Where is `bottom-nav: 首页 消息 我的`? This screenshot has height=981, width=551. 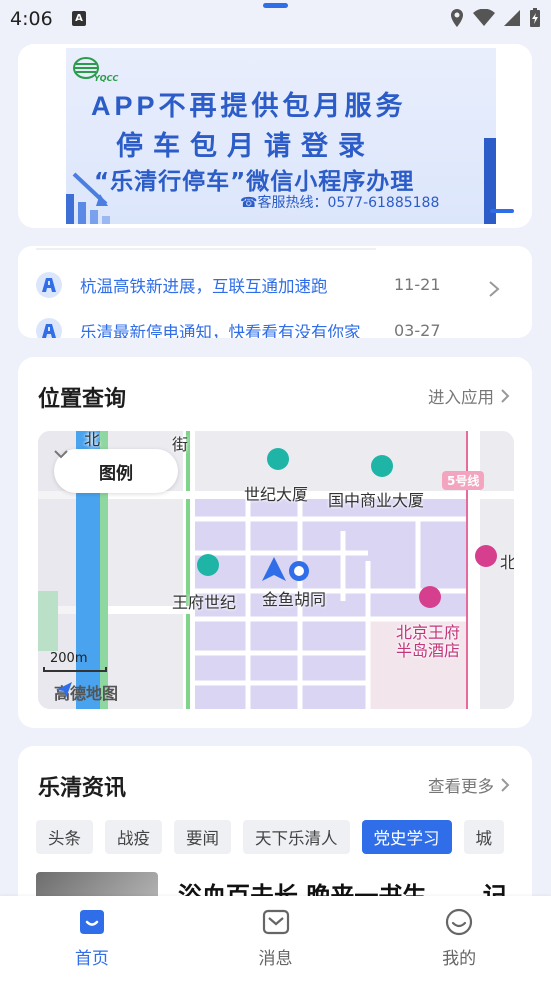 bottom-nav: 首页 消息 我的 is located at coordinates (275, 938).